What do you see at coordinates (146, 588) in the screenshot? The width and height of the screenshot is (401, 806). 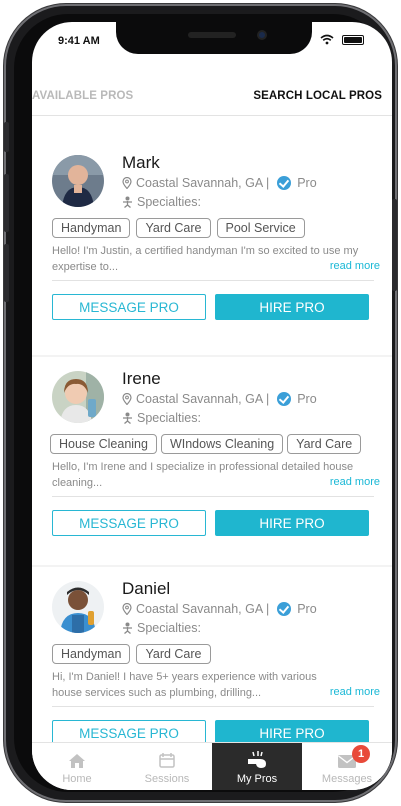 I see `pro-name: Daniel` at bounding box center [146, 588].